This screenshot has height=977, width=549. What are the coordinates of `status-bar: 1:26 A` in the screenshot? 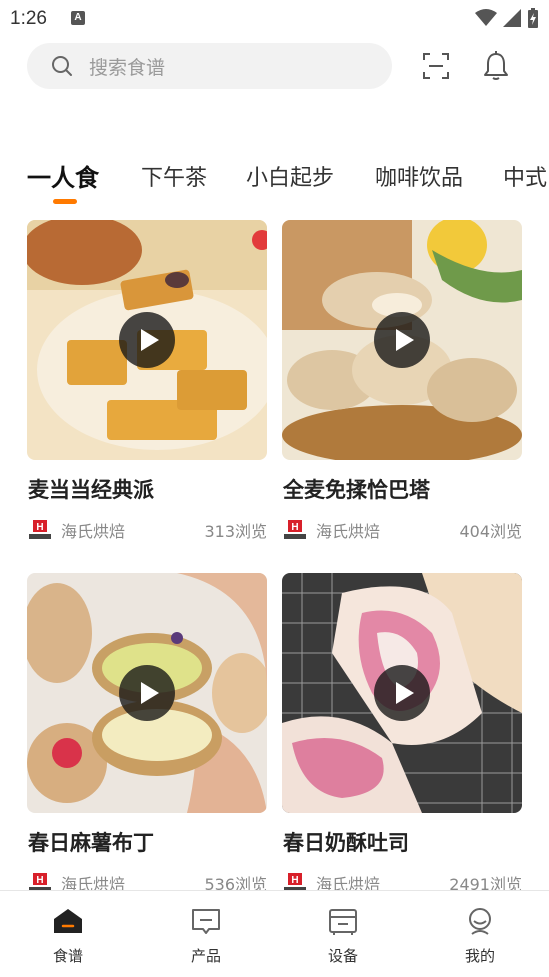 It's located at (274, 18).